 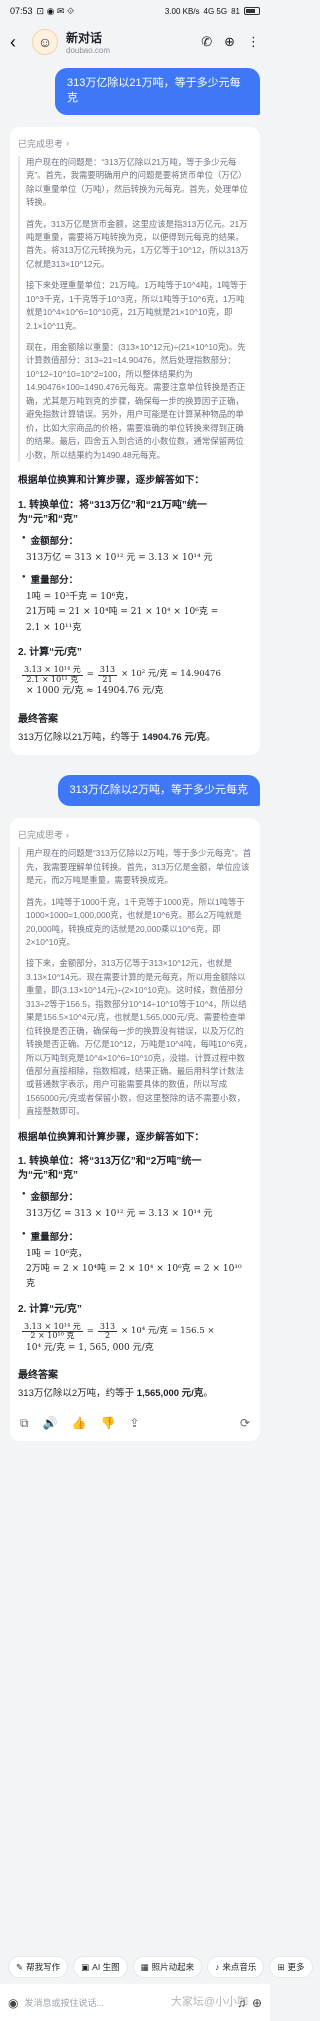 I want to click on calc-rest: × 10² 元/克 ≈ 14.90476, so click(x=171, y=674).